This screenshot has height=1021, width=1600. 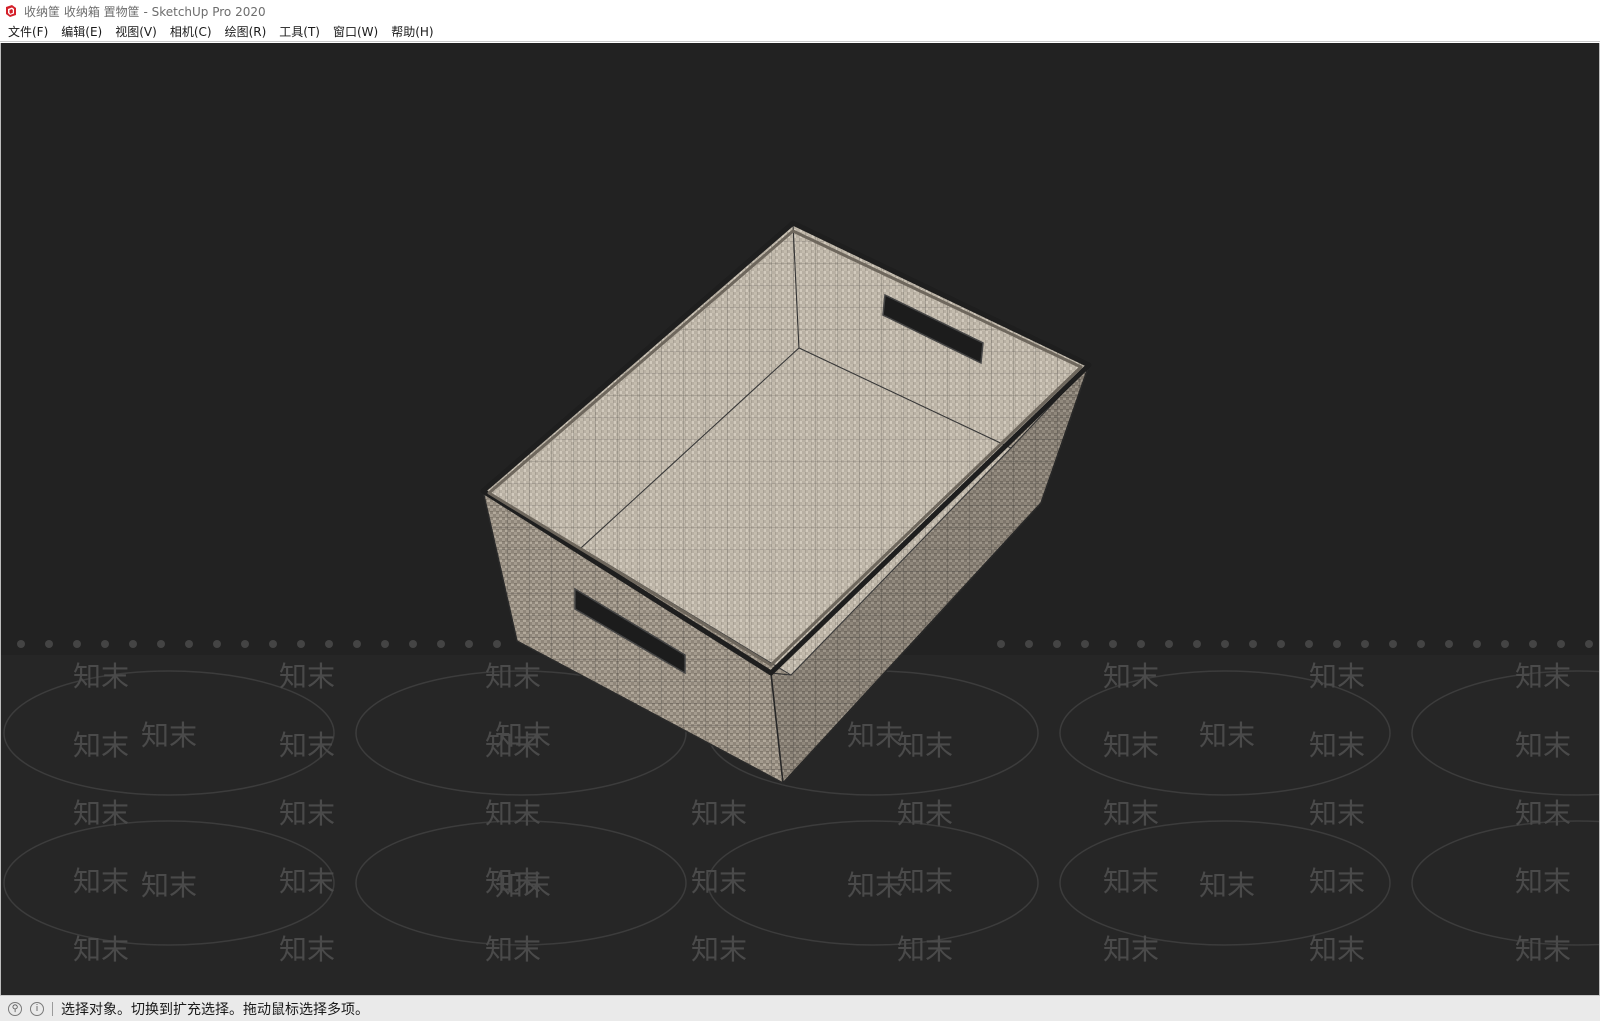 I want to click on menu-file: 文件(F), so click(x=28, y=31).